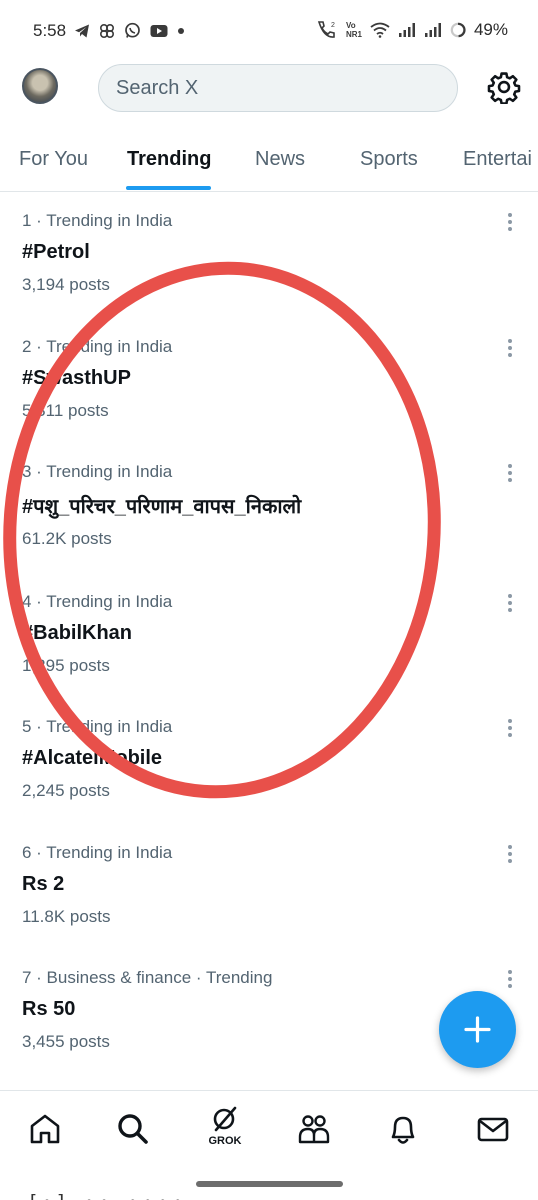 The image size is (538, 1200). I want to click on wifi-calling-icon: 2, so click(326, 29).